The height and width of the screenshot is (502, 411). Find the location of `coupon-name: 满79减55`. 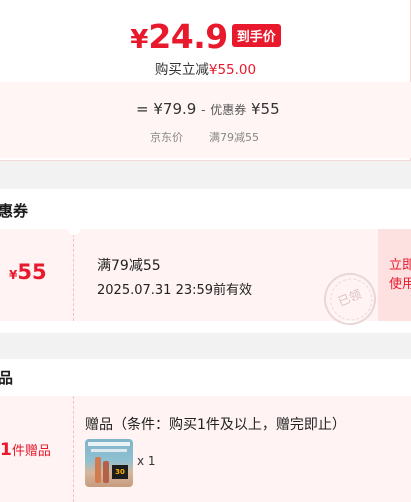

coupon-name: 满79减55 is located at coordinates (129, 266).